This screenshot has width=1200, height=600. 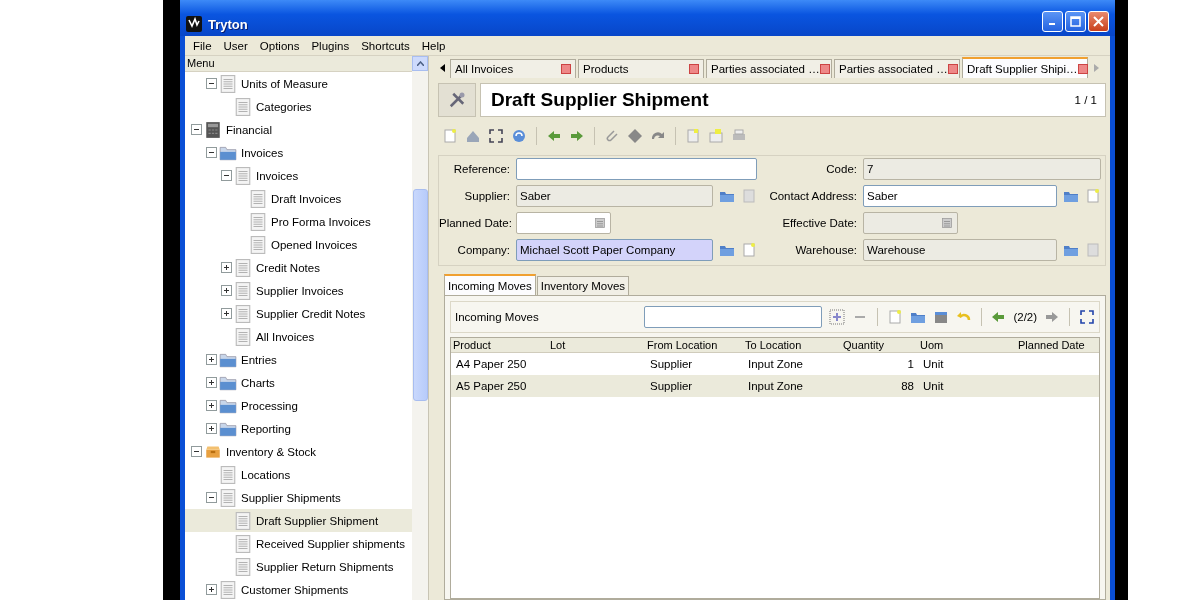 I want to click on column-header: Product, so click(x=499, y=345).